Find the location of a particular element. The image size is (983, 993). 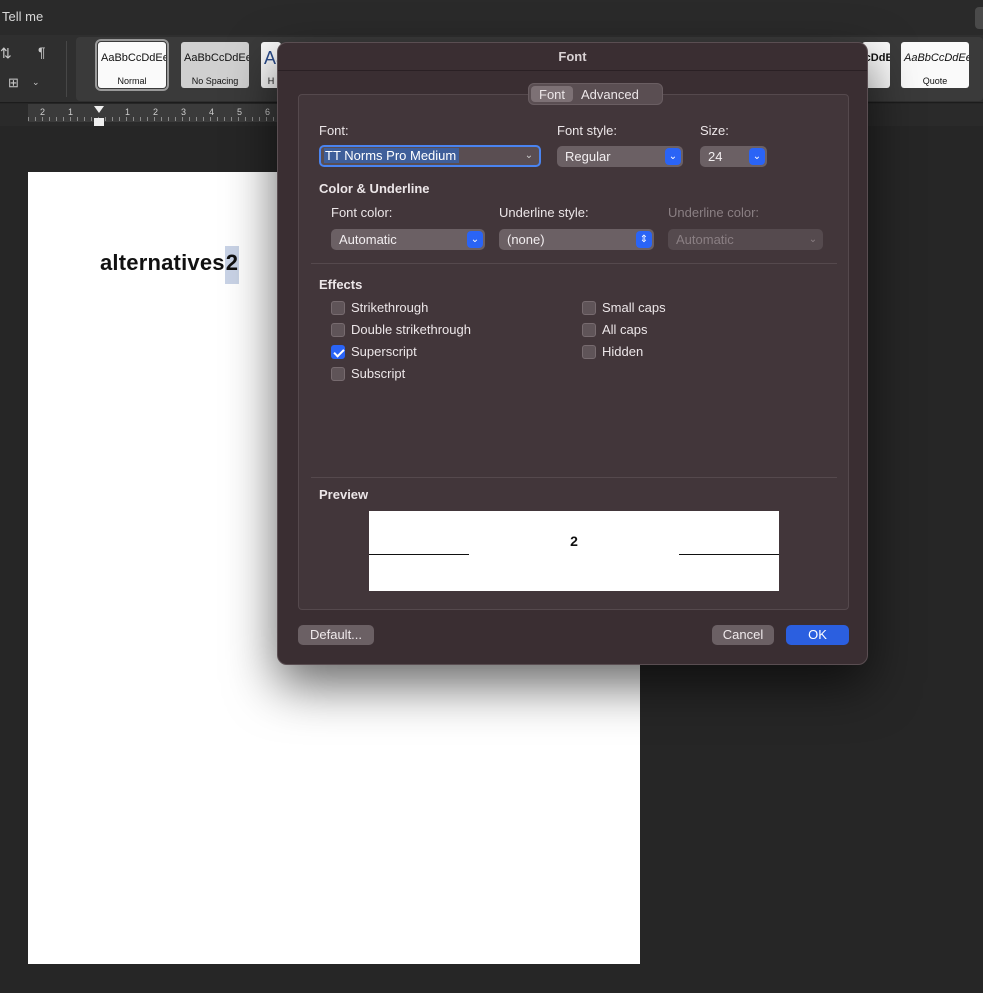

color-underline-heading: Color & Underline is located at coordinates (374, 188).